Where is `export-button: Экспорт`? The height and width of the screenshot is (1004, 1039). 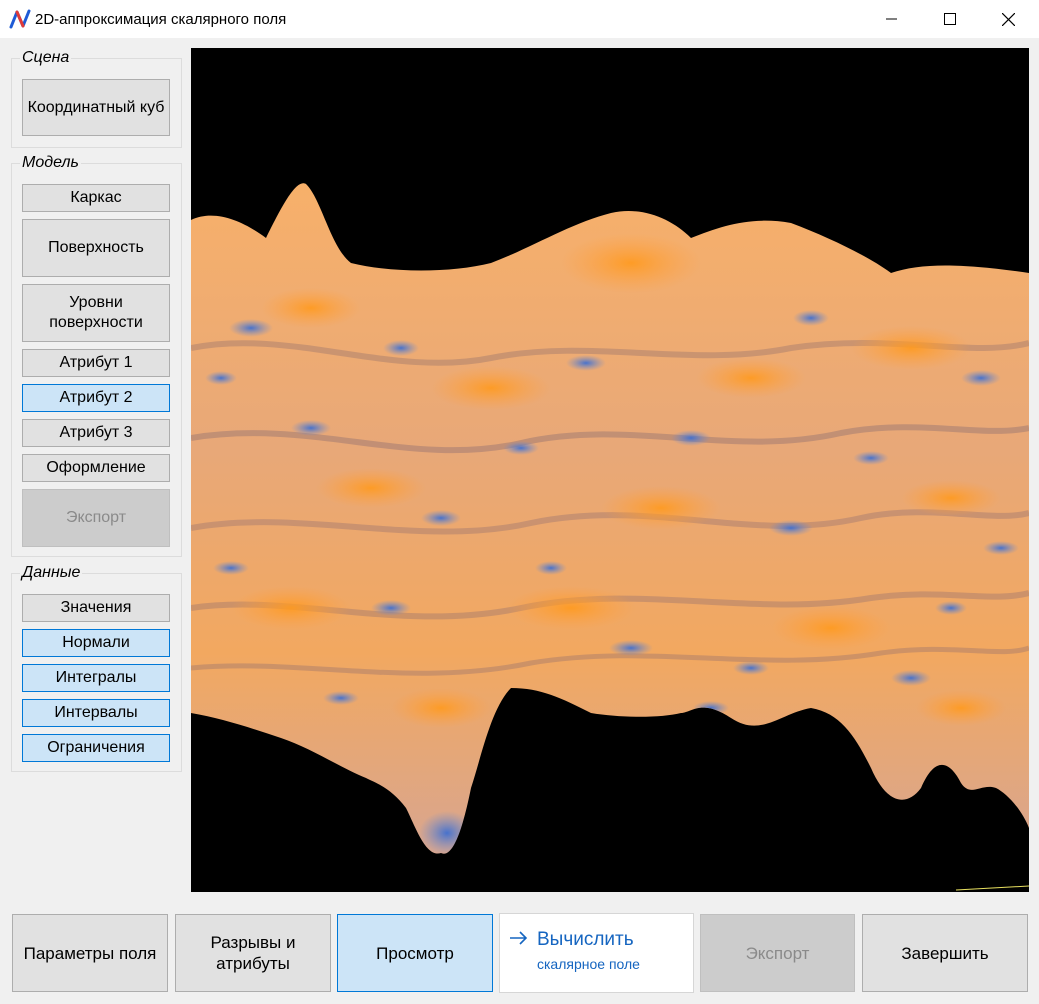
export-button: Экспорт is located at coordinates (777, 953).